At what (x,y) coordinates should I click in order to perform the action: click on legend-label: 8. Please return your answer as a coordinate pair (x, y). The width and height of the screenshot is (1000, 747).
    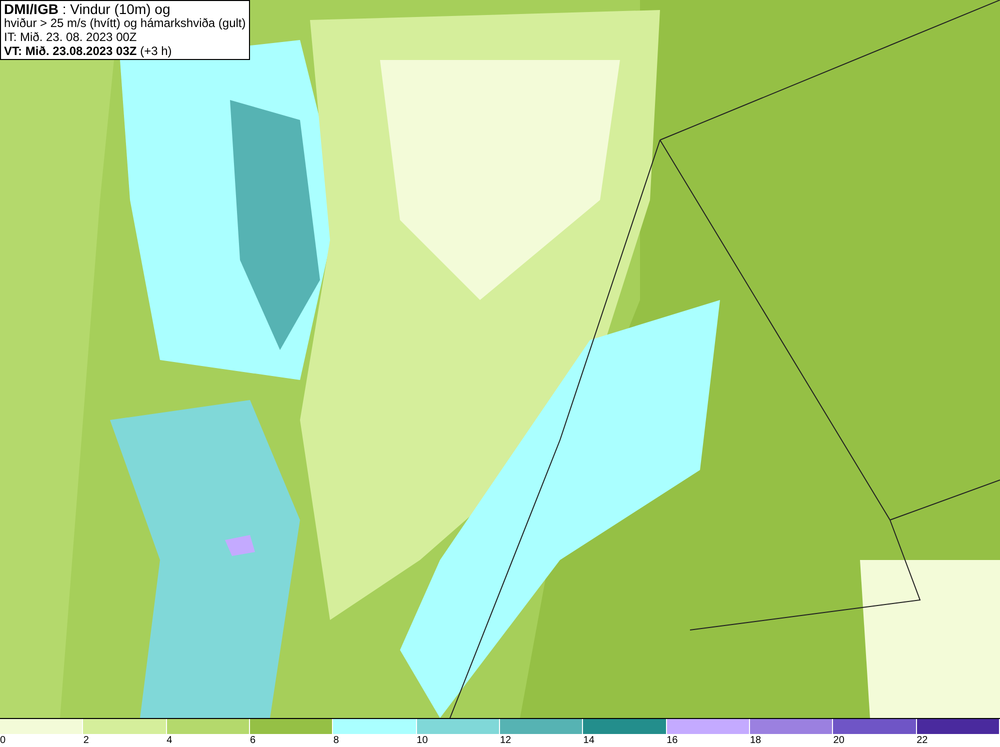
    Looking at the image, I should click on (336, 740).